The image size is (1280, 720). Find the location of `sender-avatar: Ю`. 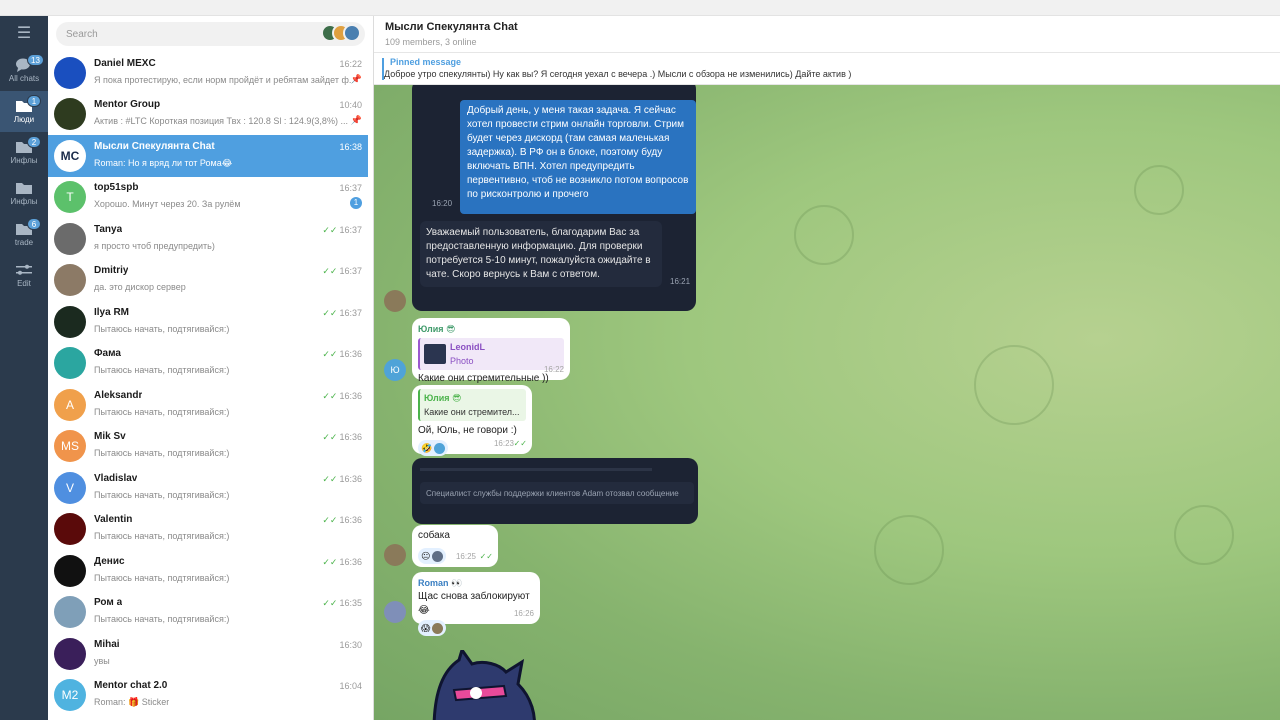

sender-avatar: Ю is located at coordinates (395, 370).